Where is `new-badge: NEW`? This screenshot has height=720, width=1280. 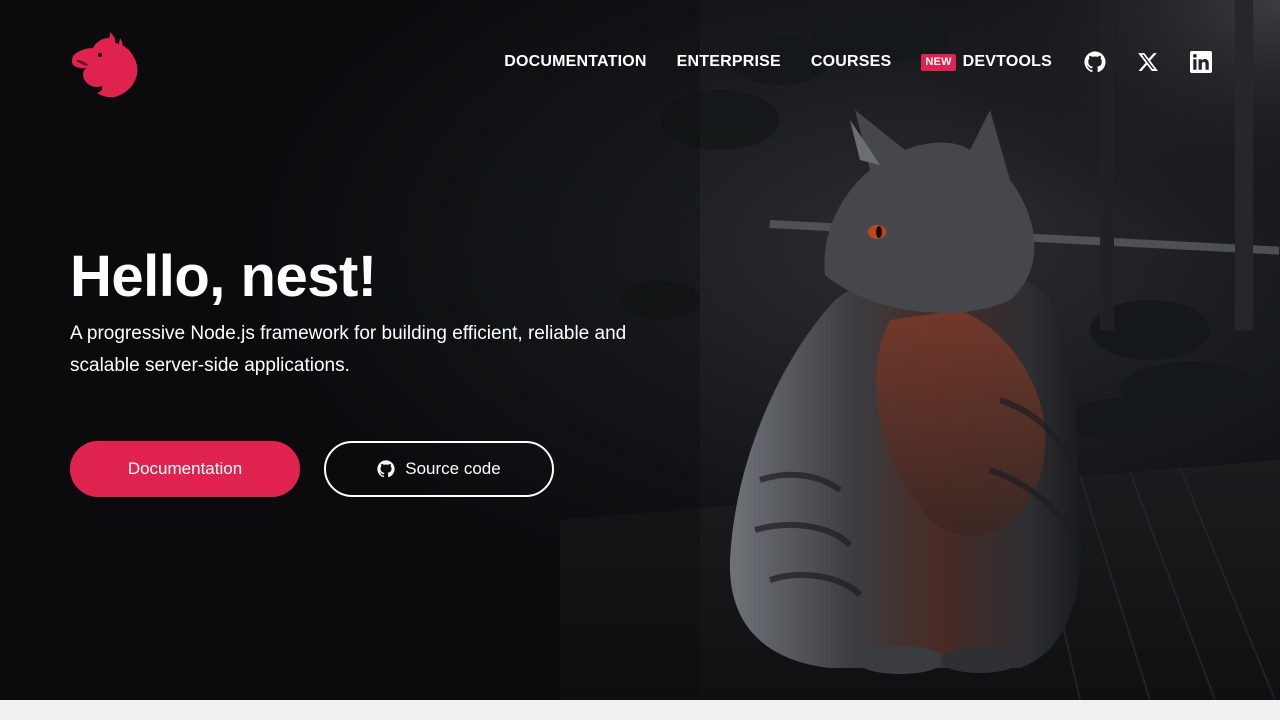 new-badge: NEW is located at coordinates (938, 62).